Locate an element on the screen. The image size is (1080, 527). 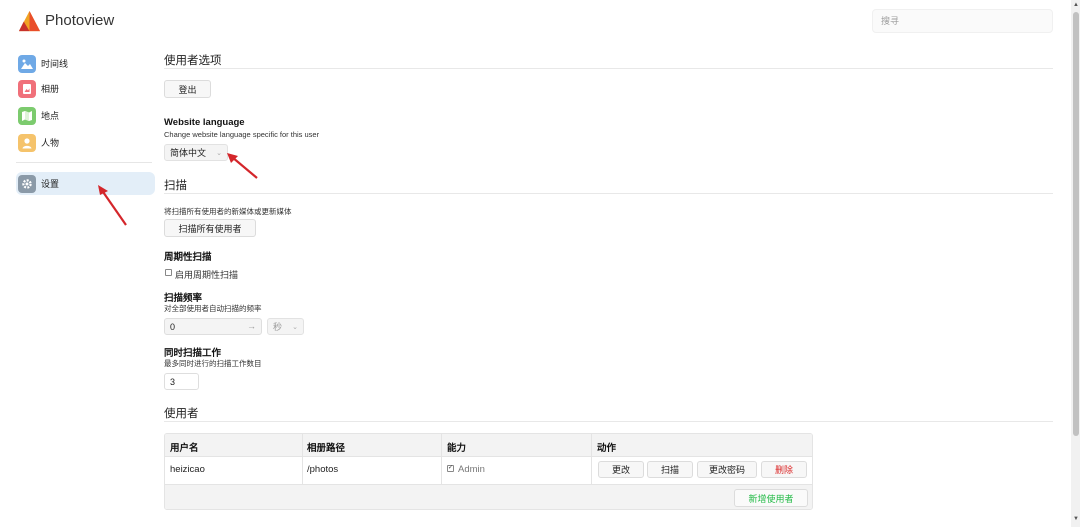
column-header-actions: 动作 is located at coordinates (607, 448).